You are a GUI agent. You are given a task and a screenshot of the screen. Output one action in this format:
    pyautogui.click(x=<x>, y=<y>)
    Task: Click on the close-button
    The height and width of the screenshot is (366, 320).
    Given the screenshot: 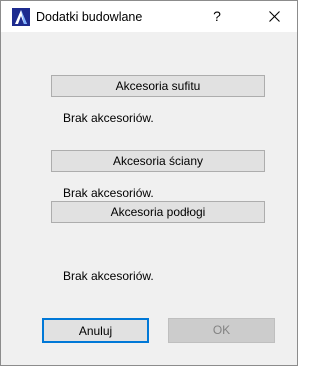 What is the action you would take?
    pyautogui.click(x=275, y=16)
    